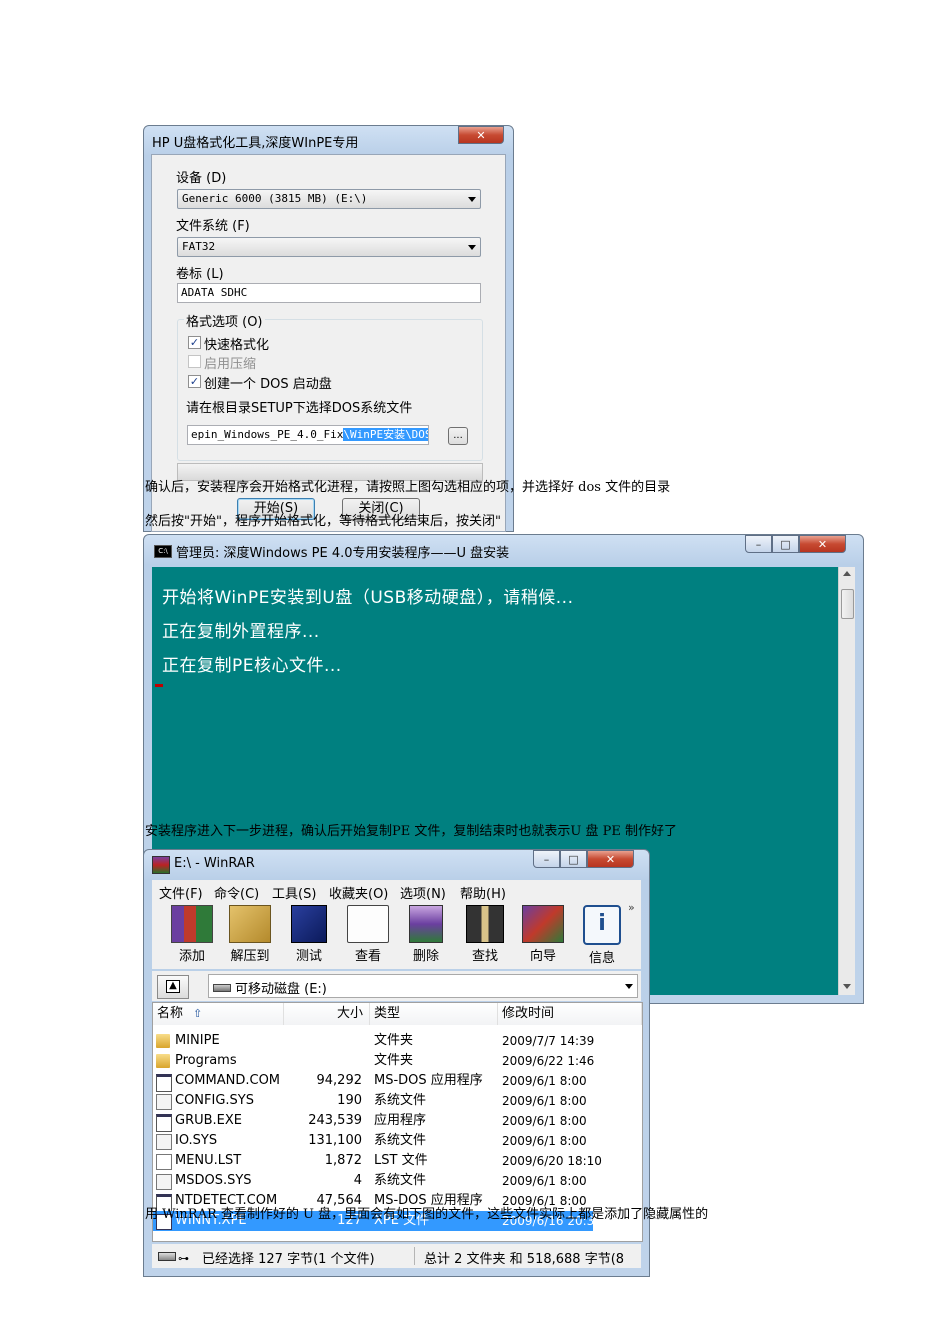 The width and height of the screenshot is (950, 1344). What do you see at coordinates (397, 1141) in the screenshot?
I see `table-row: IO.SYS 131,100 系统文件 2009/6/1 8:00` at bounding box center [397, 1141].